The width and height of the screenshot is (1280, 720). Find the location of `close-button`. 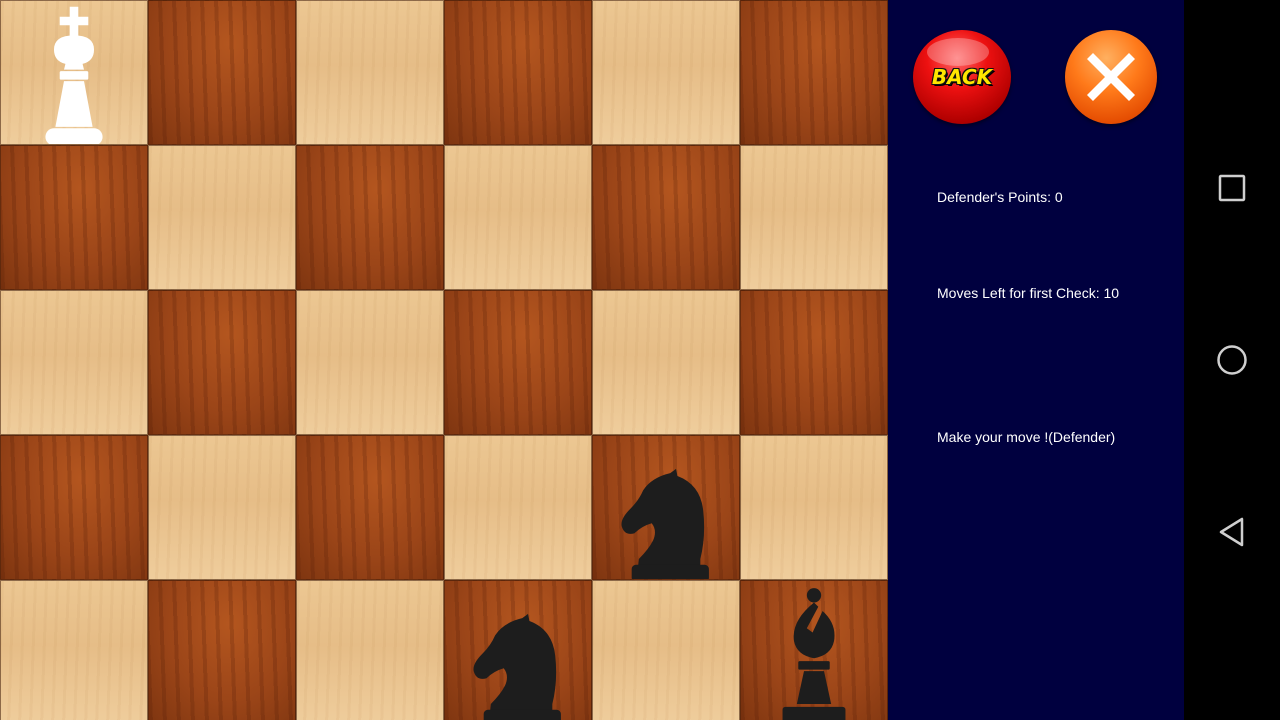

close-button is located at coordinates (1111, 77).